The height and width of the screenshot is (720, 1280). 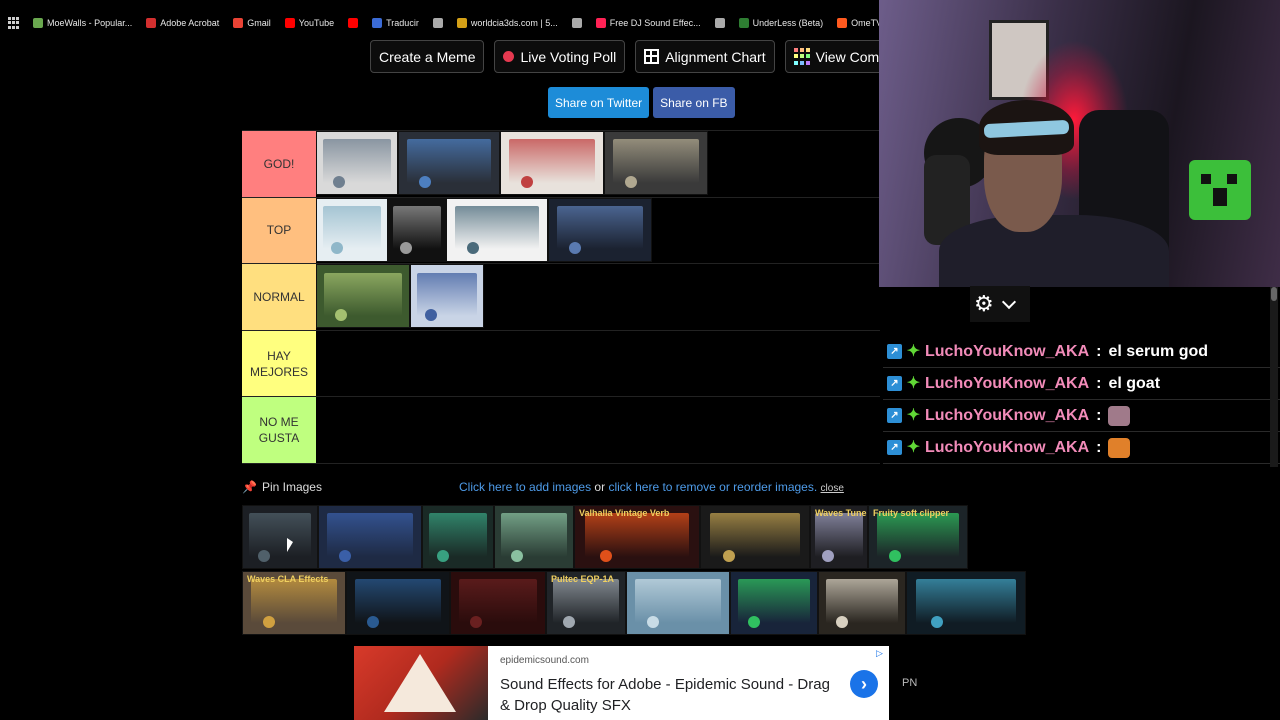 I want to click on apps-grid-icon, so click(x=13, y=23).